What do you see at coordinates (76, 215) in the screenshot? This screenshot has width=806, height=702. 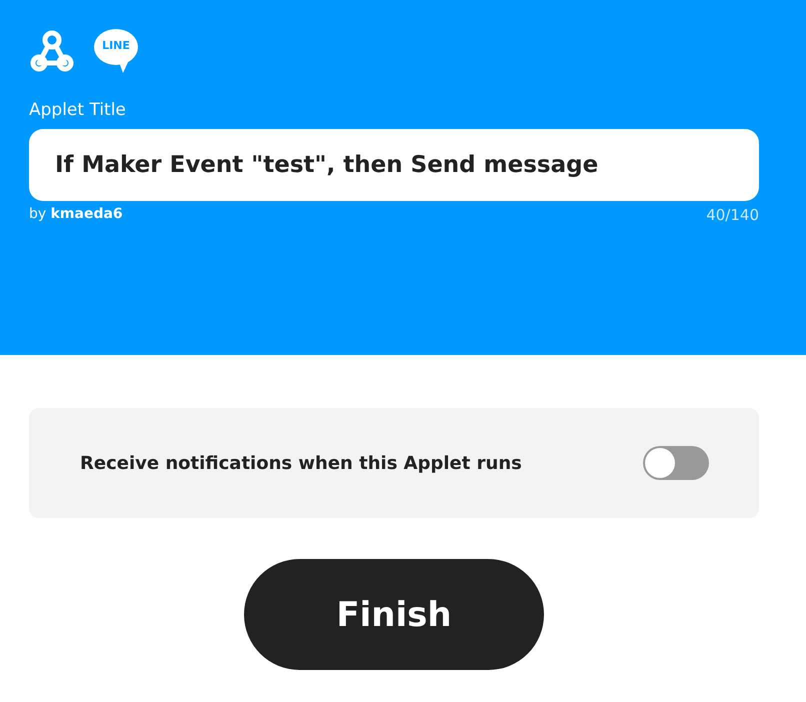 I see `author-text: by kmaeda6` at bounding box center [76, 215].